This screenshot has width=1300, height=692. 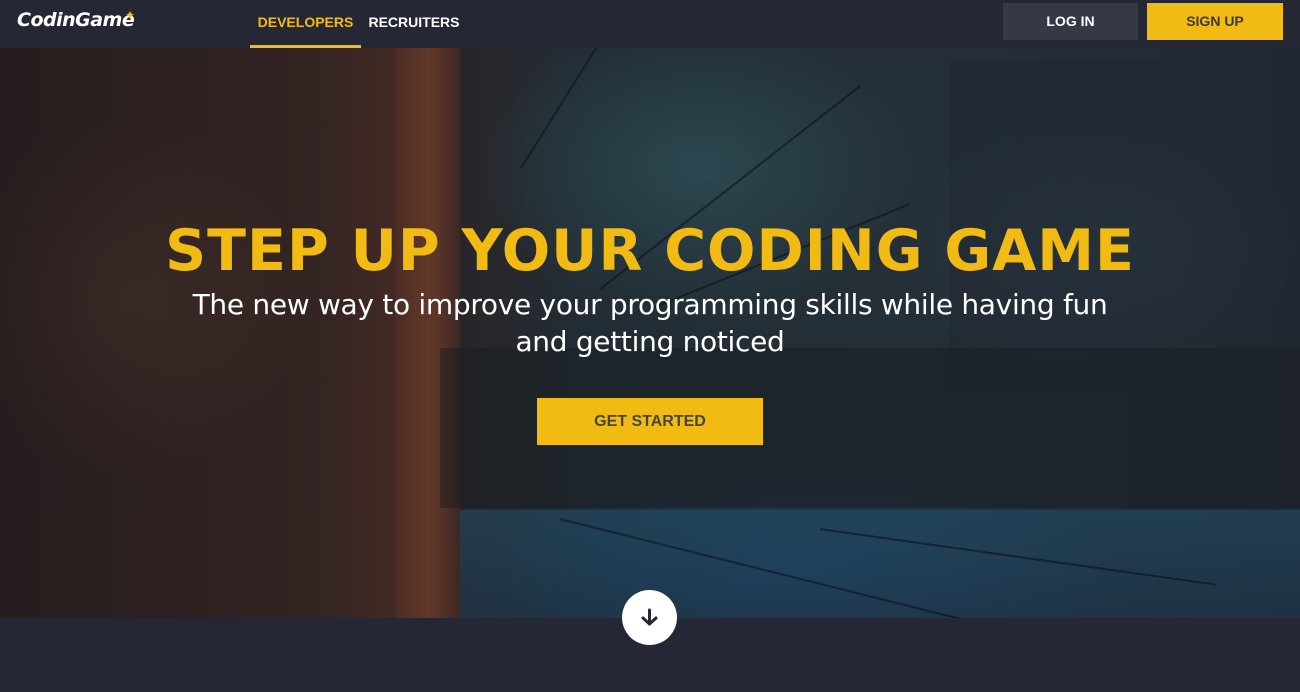 I want to click on get-started-button: GET STARTED, so click(x=650, y=421).